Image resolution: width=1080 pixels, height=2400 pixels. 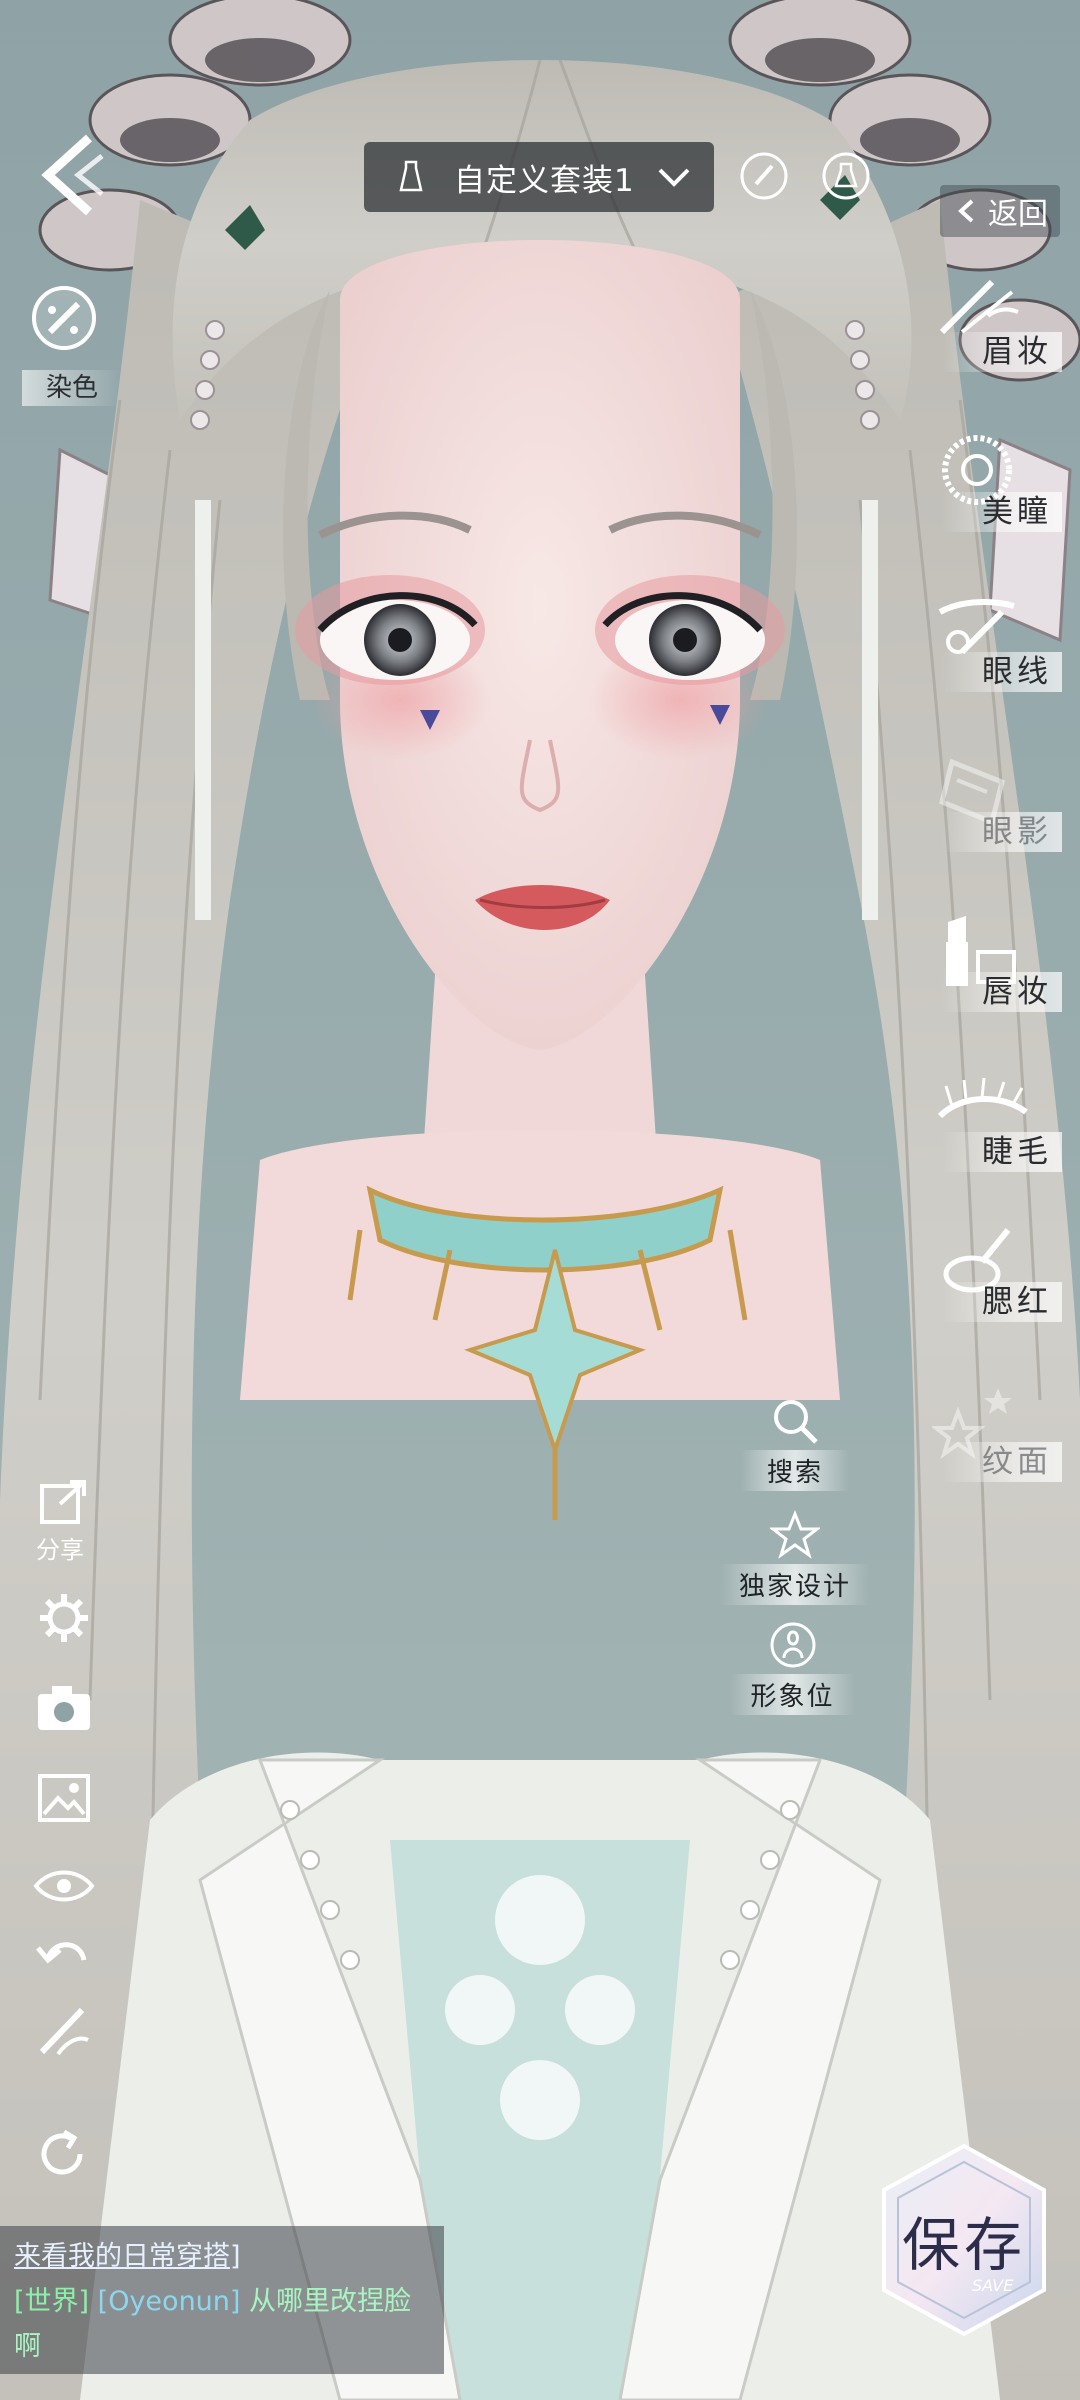 I want to click on makeup-label: 睫毛, so click(x=1002, y=1152).